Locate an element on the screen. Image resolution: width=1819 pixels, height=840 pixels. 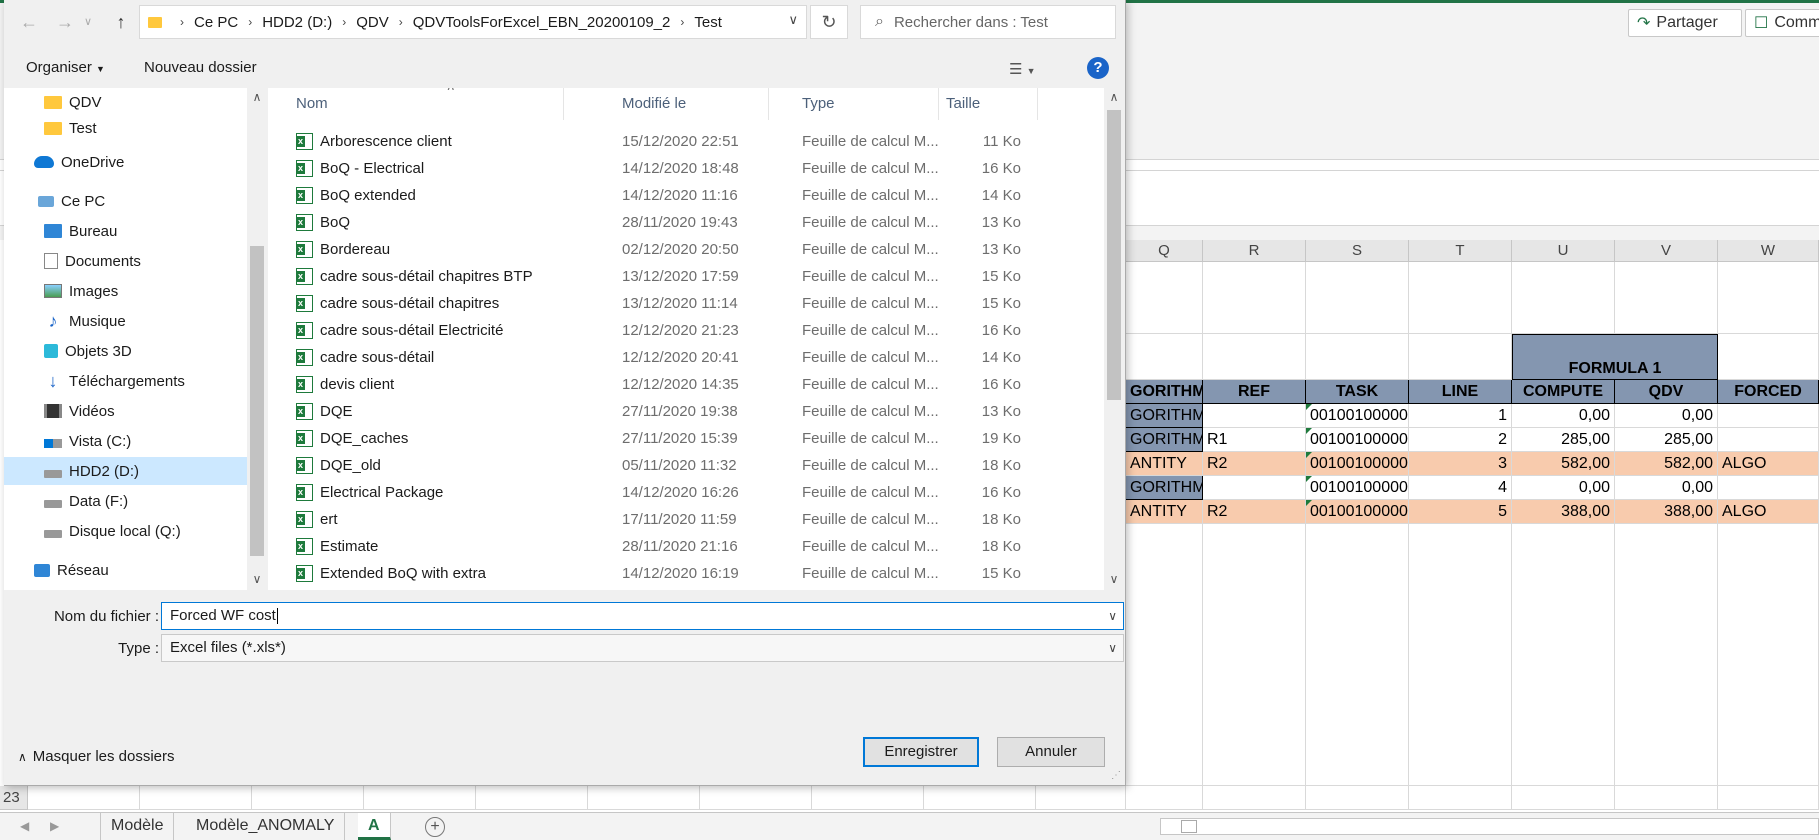
table-cell-qdv: 388,00 is located at coordinates (1666, 512).